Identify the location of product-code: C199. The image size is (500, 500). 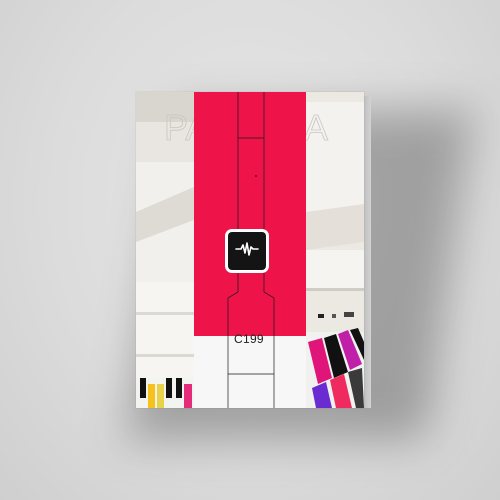
(249, 339).